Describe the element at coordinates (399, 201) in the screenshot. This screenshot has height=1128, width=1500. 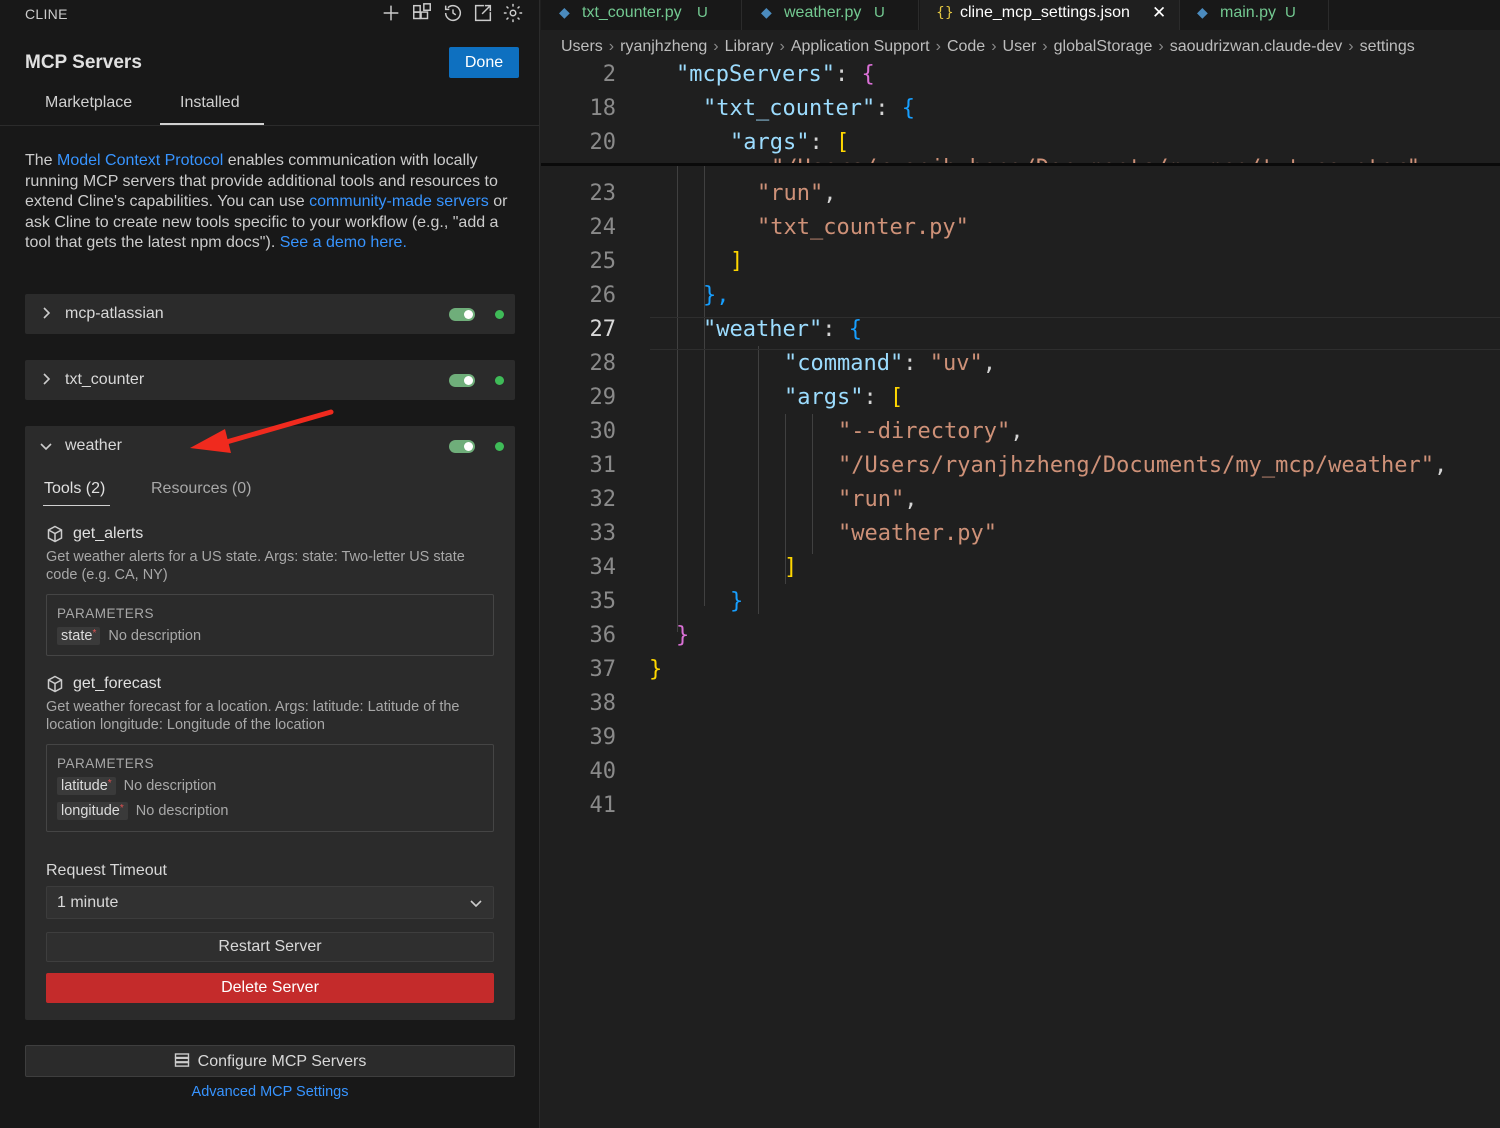
I see `community-servers-link: community-made servers` at that location.